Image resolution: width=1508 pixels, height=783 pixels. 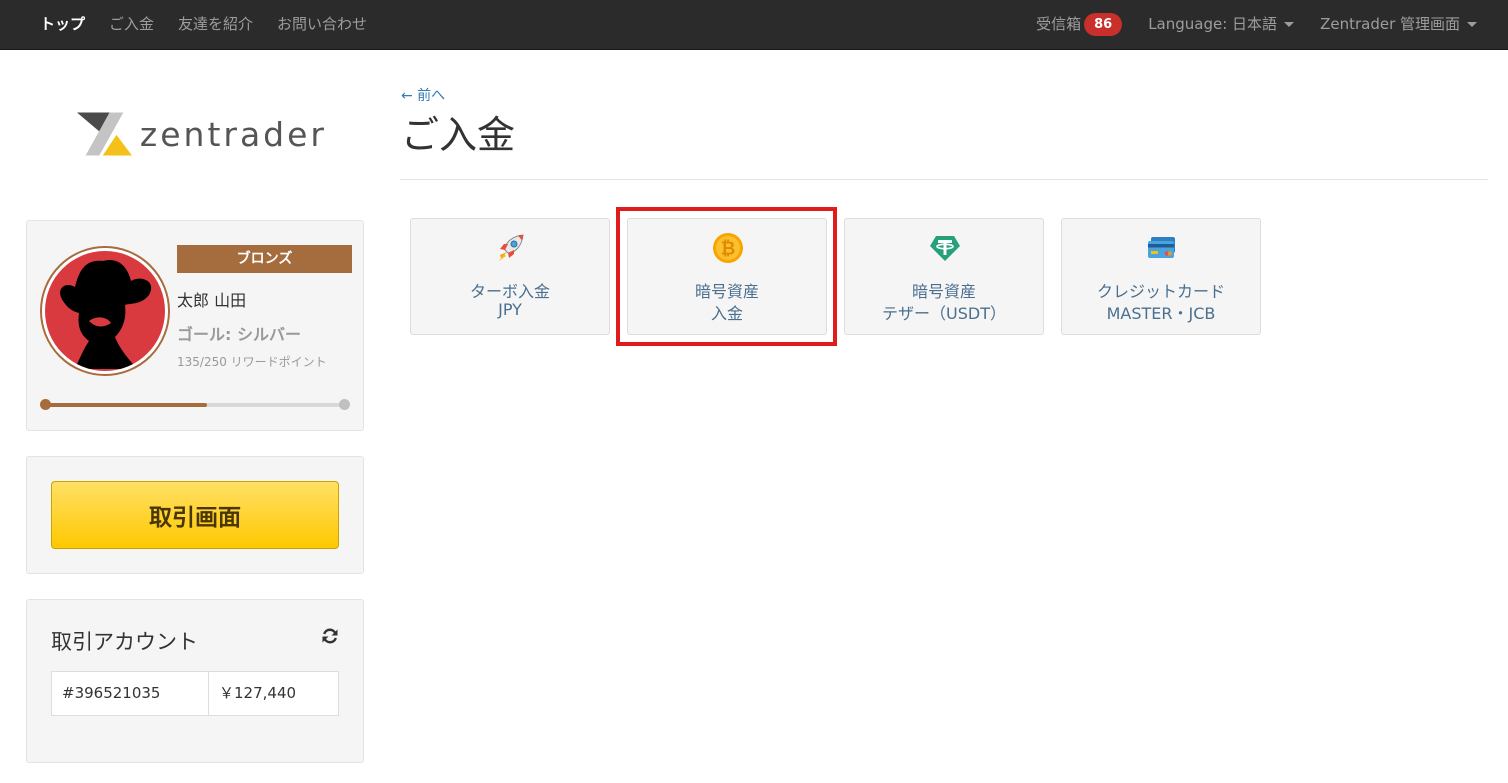 I want to click on user-name: 太郎 山田, so click(x=212, y=300).